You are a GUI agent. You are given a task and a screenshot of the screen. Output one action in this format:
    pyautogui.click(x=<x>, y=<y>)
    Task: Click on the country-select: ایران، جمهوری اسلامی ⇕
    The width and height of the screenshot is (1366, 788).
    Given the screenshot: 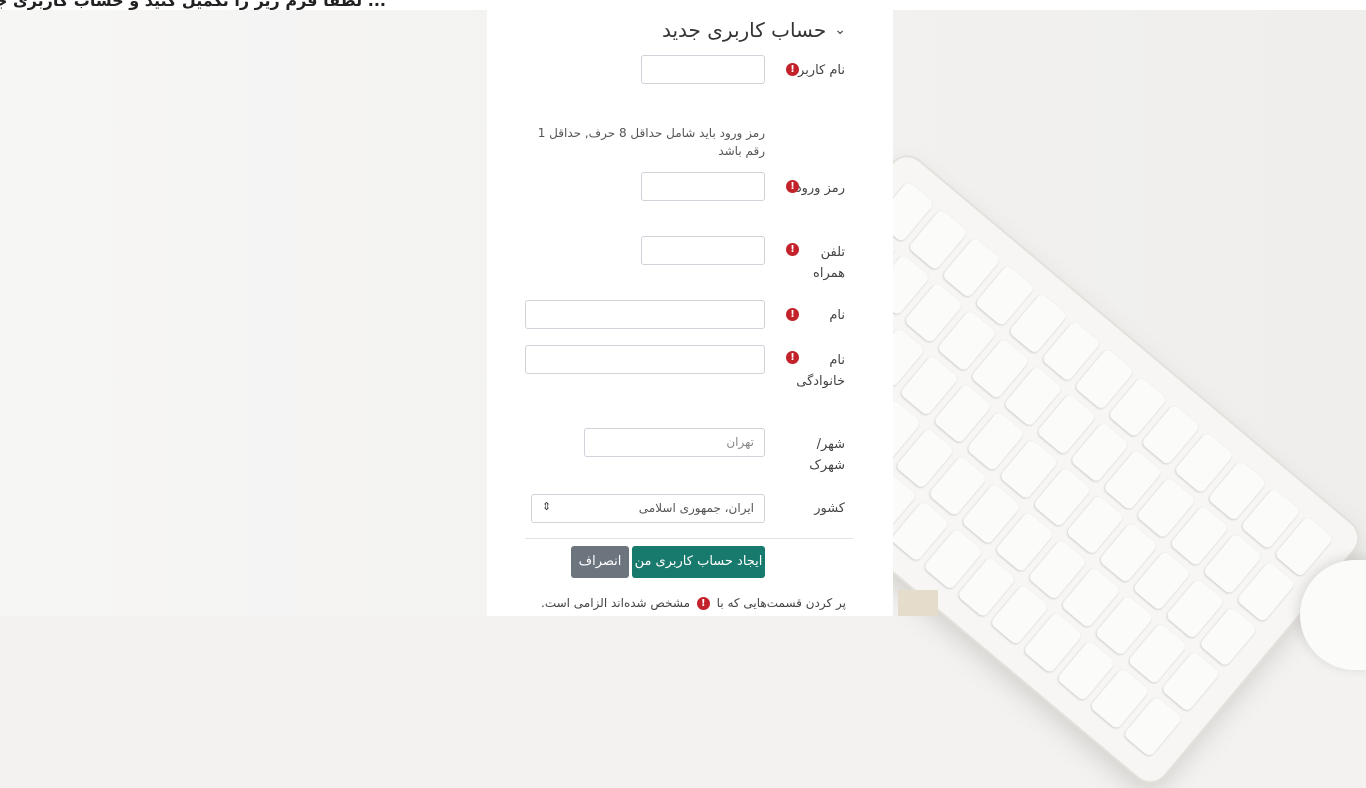 What is the action you would take?
    pyautogui.click(x=648, y=508)
    